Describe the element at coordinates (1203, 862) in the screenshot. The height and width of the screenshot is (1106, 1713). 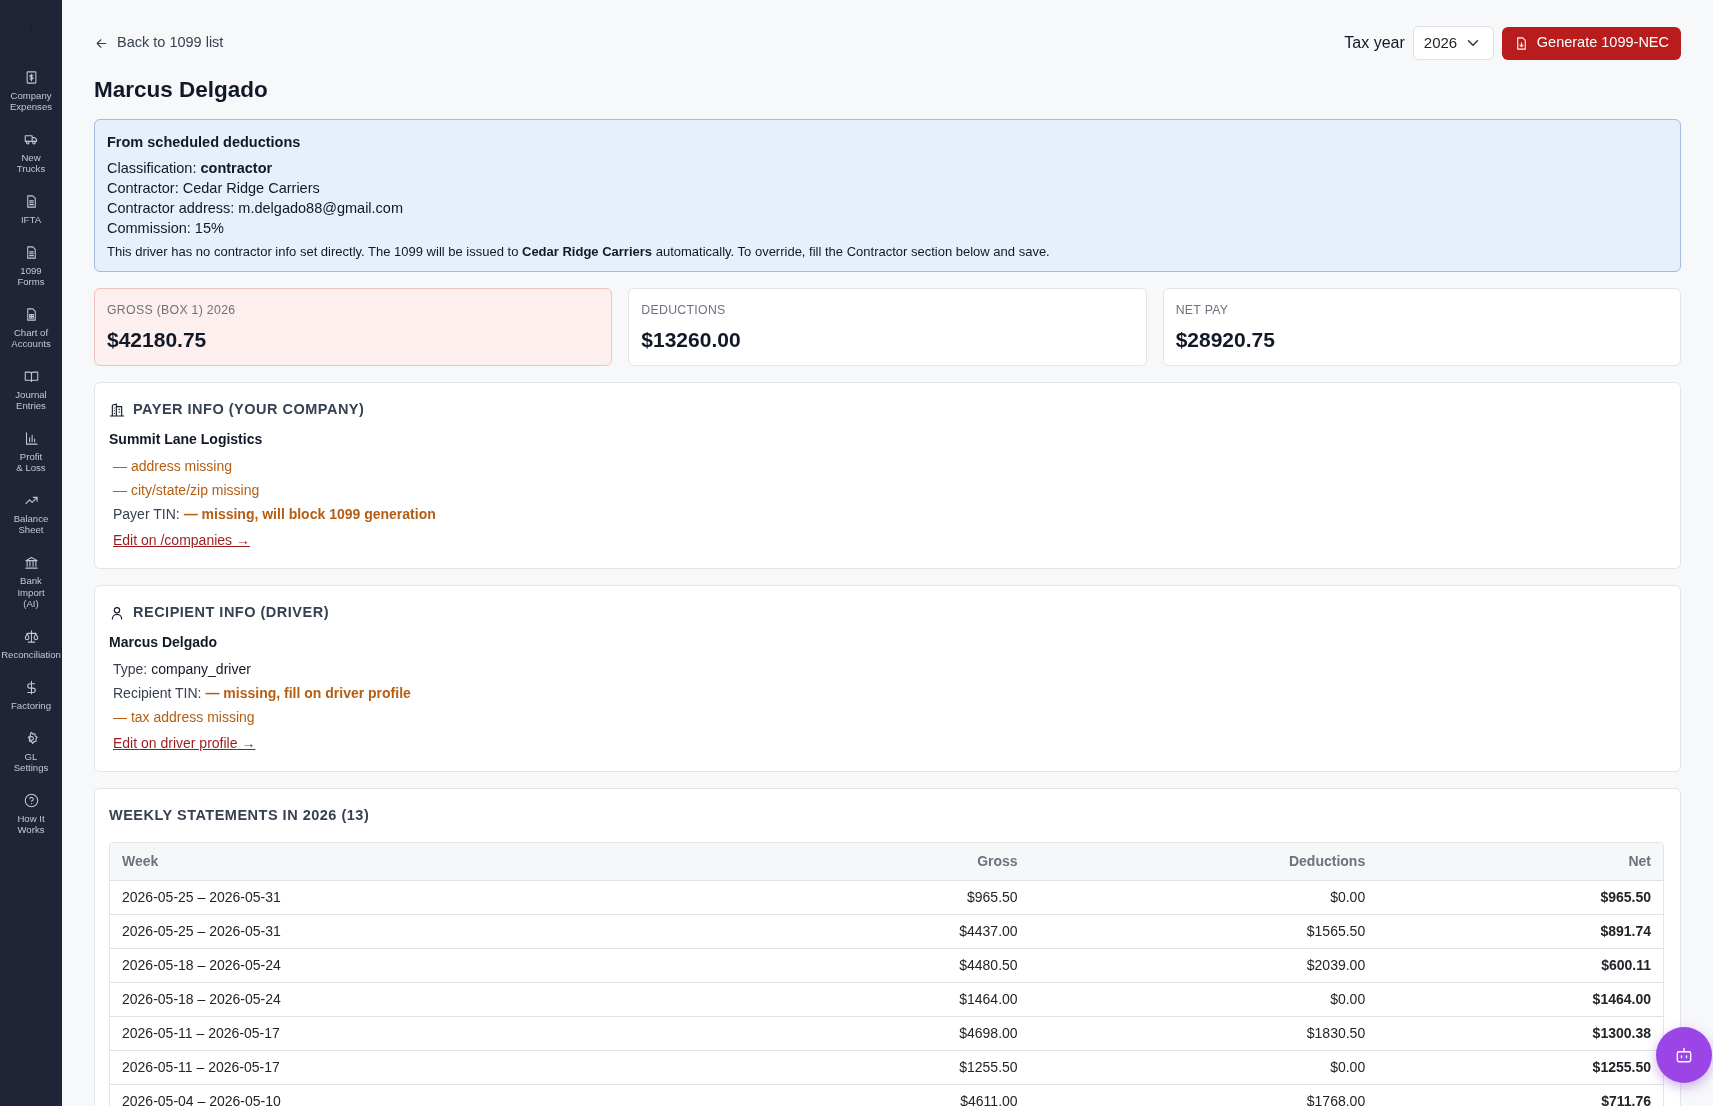
I see `column-header: Deductions` at that location.